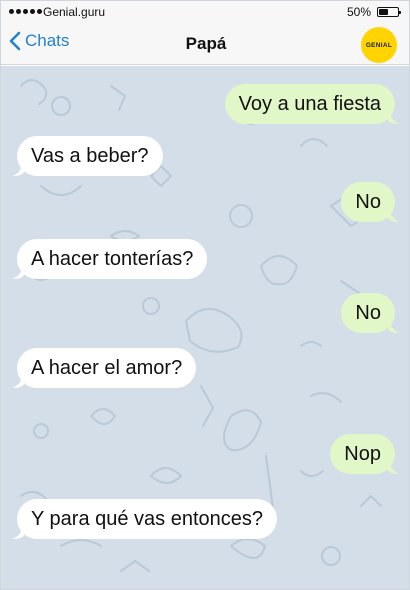  What do you see at coordinates (379, 45) in the screenshot?
I see `genial-logo: GENIAL` at bounding box center [379, 45].